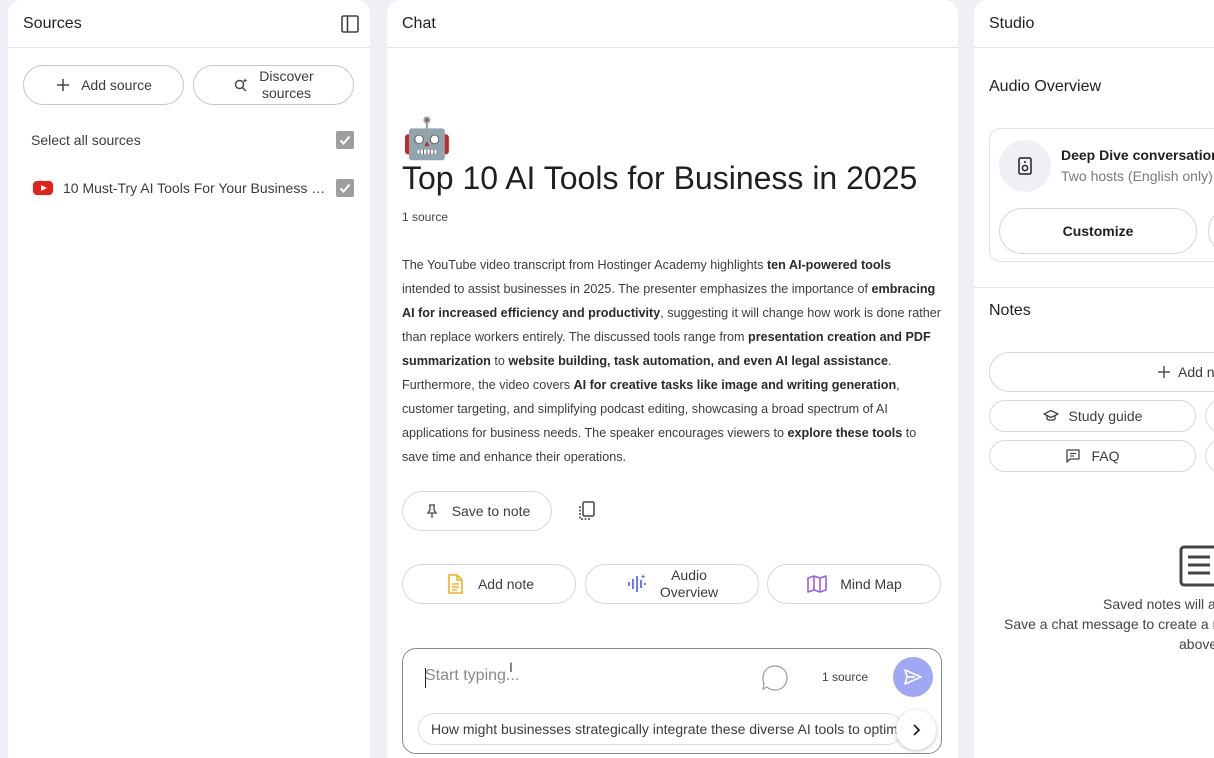 The width and height of the screenshot is (1214, 758). What do you see at coordinates (1094, 24) in the screenshot?
I see `studio-header: Studio` at bounding box center [1094, 24].